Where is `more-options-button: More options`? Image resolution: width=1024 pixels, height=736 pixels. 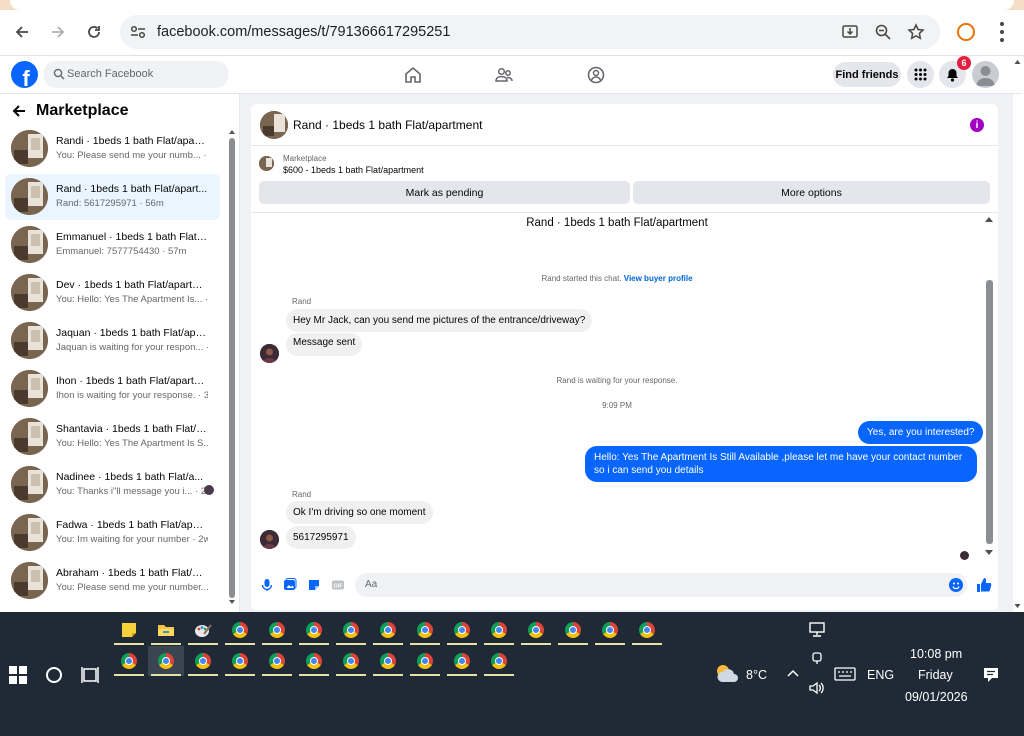
more-options-button: More options is located at coordinates (811, 192).